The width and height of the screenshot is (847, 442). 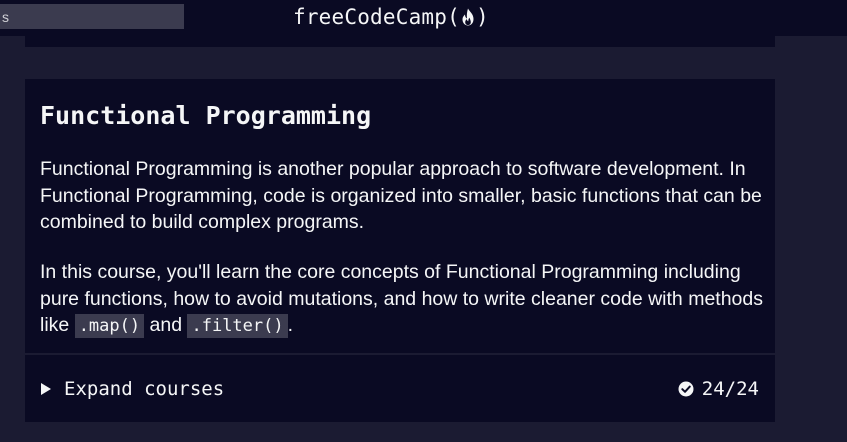 What do you see at coordinates (166, 325) in the screenshot?
I see `description-text-middle: and` at bounding box center [166, 325].